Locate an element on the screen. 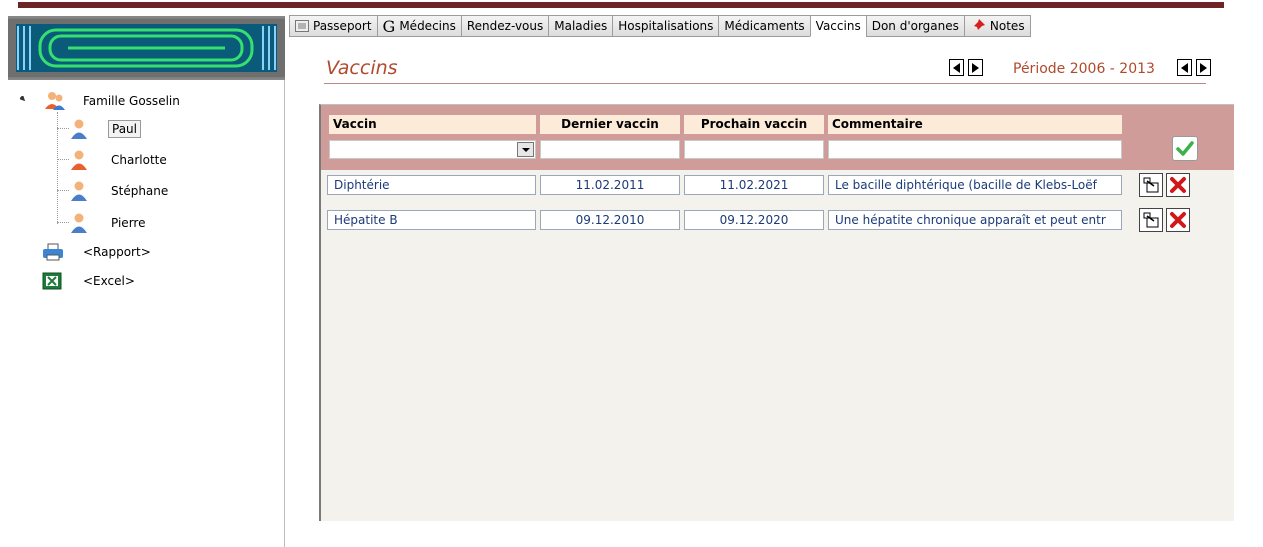 Image resolution: width=1263 pixels, height=547 pixels. checkmark-icon is located at coordinates (1185, 148).